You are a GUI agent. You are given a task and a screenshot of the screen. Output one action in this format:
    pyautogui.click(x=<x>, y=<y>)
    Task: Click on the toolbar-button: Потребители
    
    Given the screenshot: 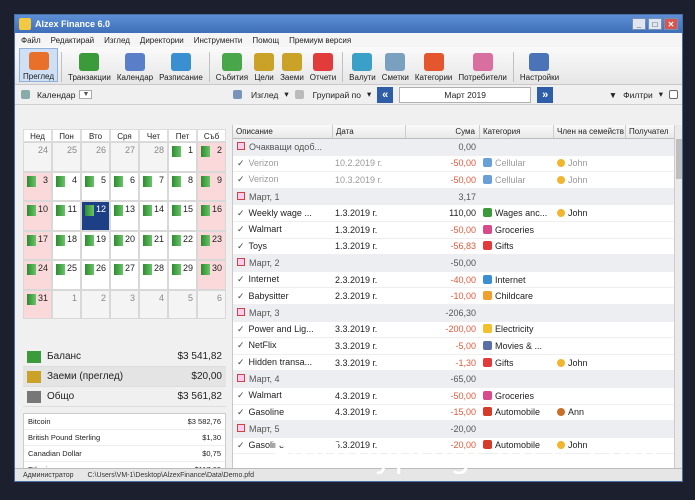 What is the action you would take?
    pyautogui.click(x=482, y=65)
    